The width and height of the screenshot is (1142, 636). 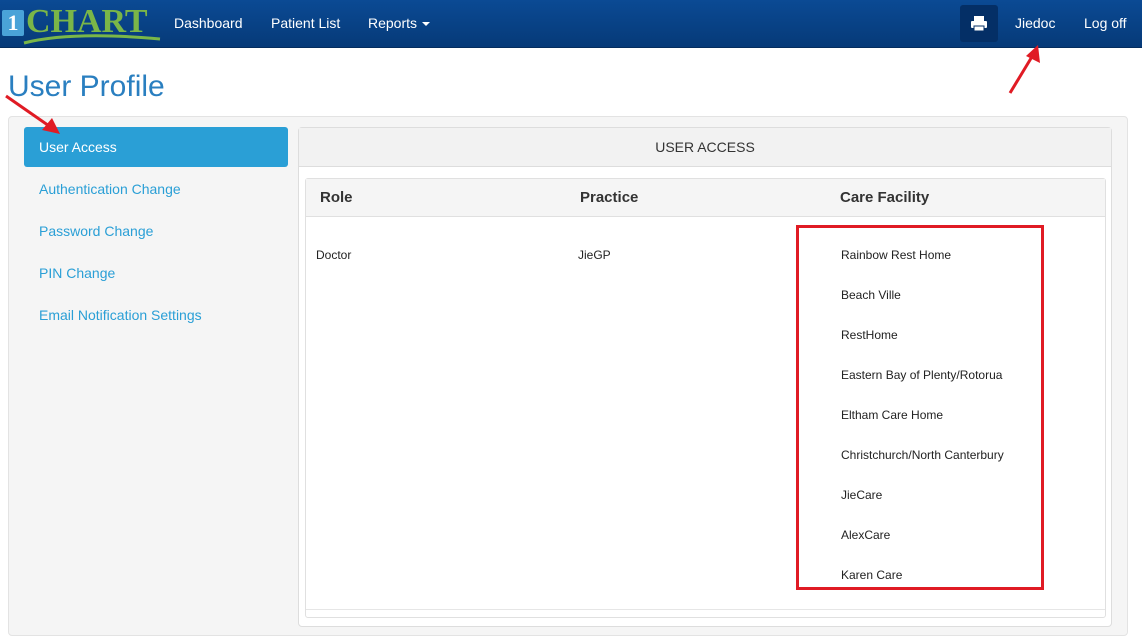 What do you see at coordinates (705, 147) in the screenshot?
I see `panel-heading: USER ACCESS` at bounding box center [705, 147].